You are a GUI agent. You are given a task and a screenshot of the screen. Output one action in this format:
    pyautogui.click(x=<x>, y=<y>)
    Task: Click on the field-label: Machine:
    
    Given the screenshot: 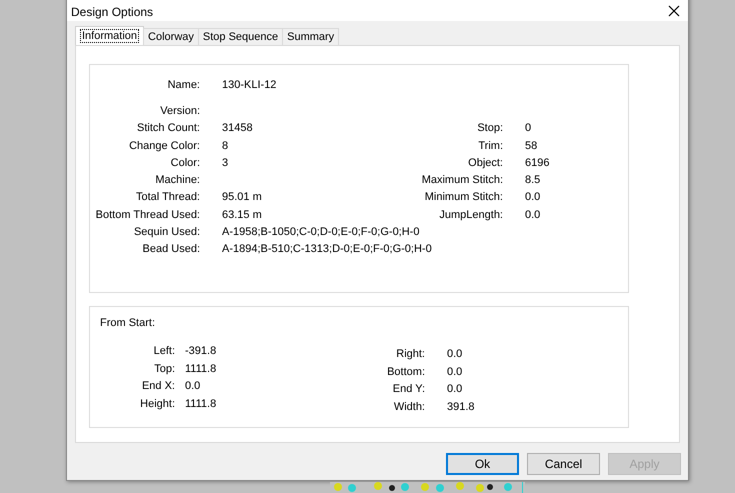 What is the action you would take?
    pyautogui.click(x=177, y=180)
    